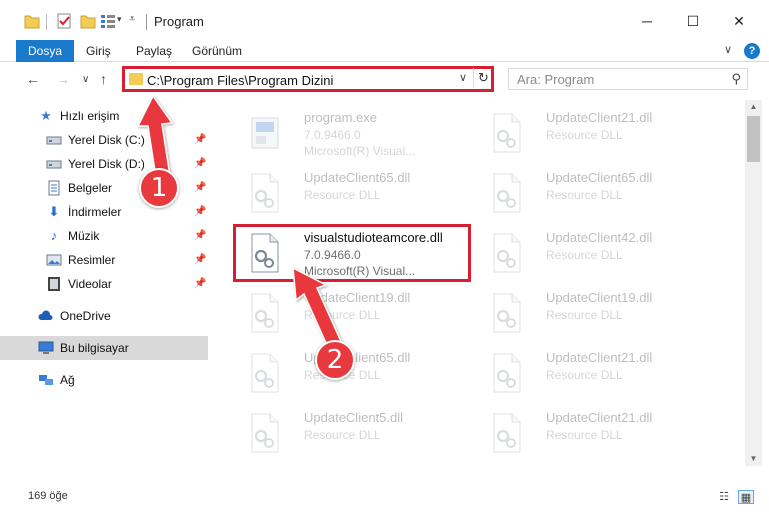 The image size is (769, 524). What do you see at coordinates (240, 80) in the screenshot?
I see `address-text: C:\Program Files\Program Dizini` at bounding box center [240, 80].